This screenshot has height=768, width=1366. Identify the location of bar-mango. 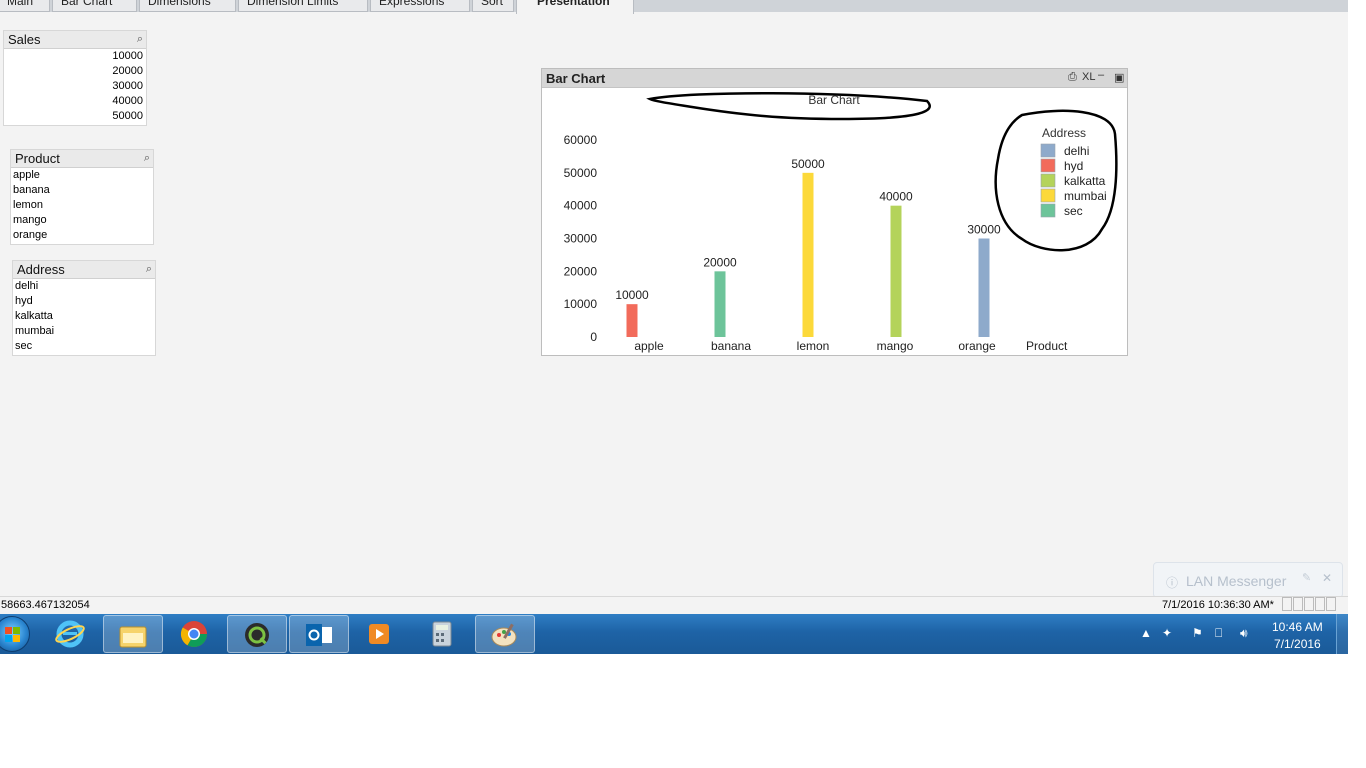
(896, 271).